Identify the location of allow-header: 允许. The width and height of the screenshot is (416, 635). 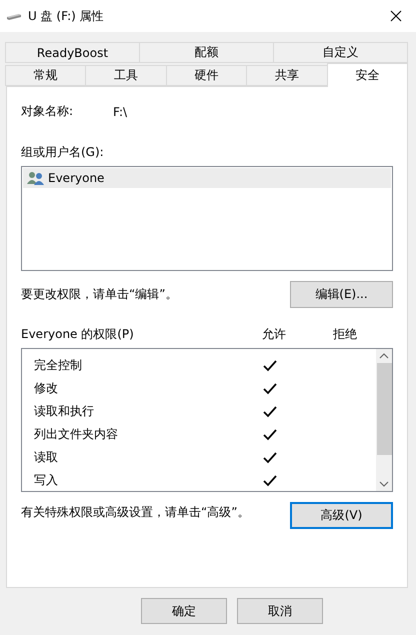
(274, 334).